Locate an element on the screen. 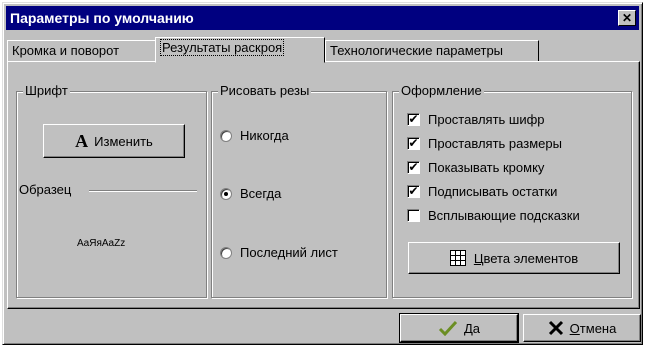 The width and height of the screenshot is (645, 347). window-title: Параметры по умолчанию is located at coordinates (102, 18).